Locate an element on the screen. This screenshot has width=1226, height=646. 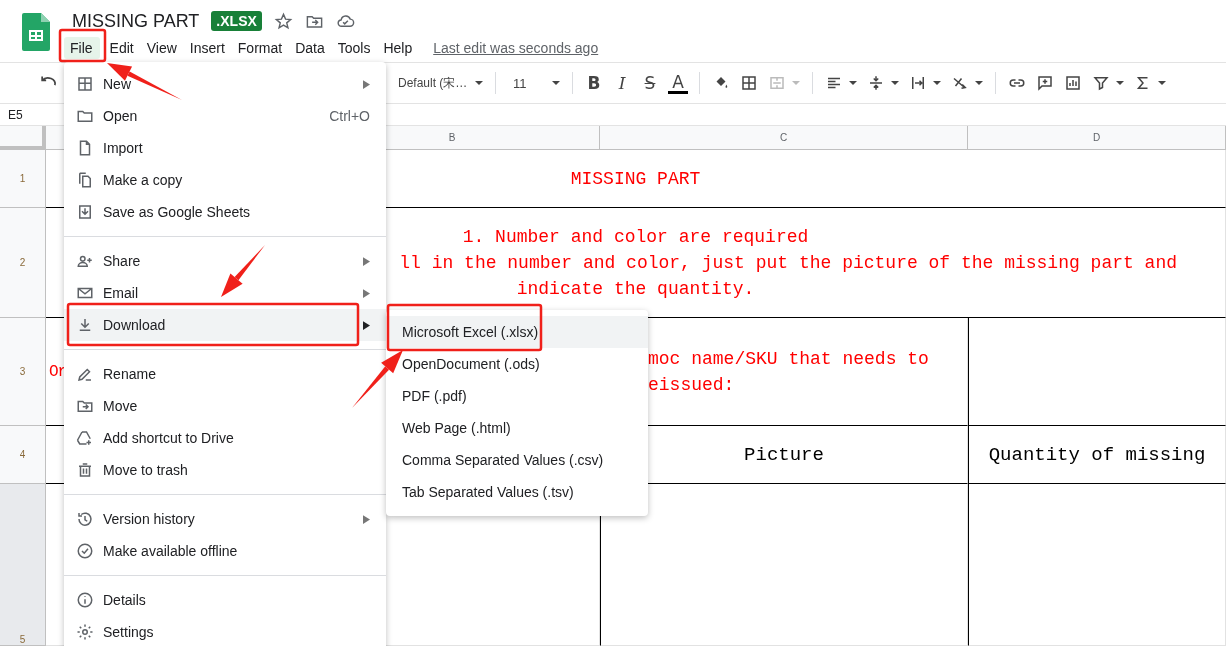
menu-item: New is located at coordinates (225, 84).